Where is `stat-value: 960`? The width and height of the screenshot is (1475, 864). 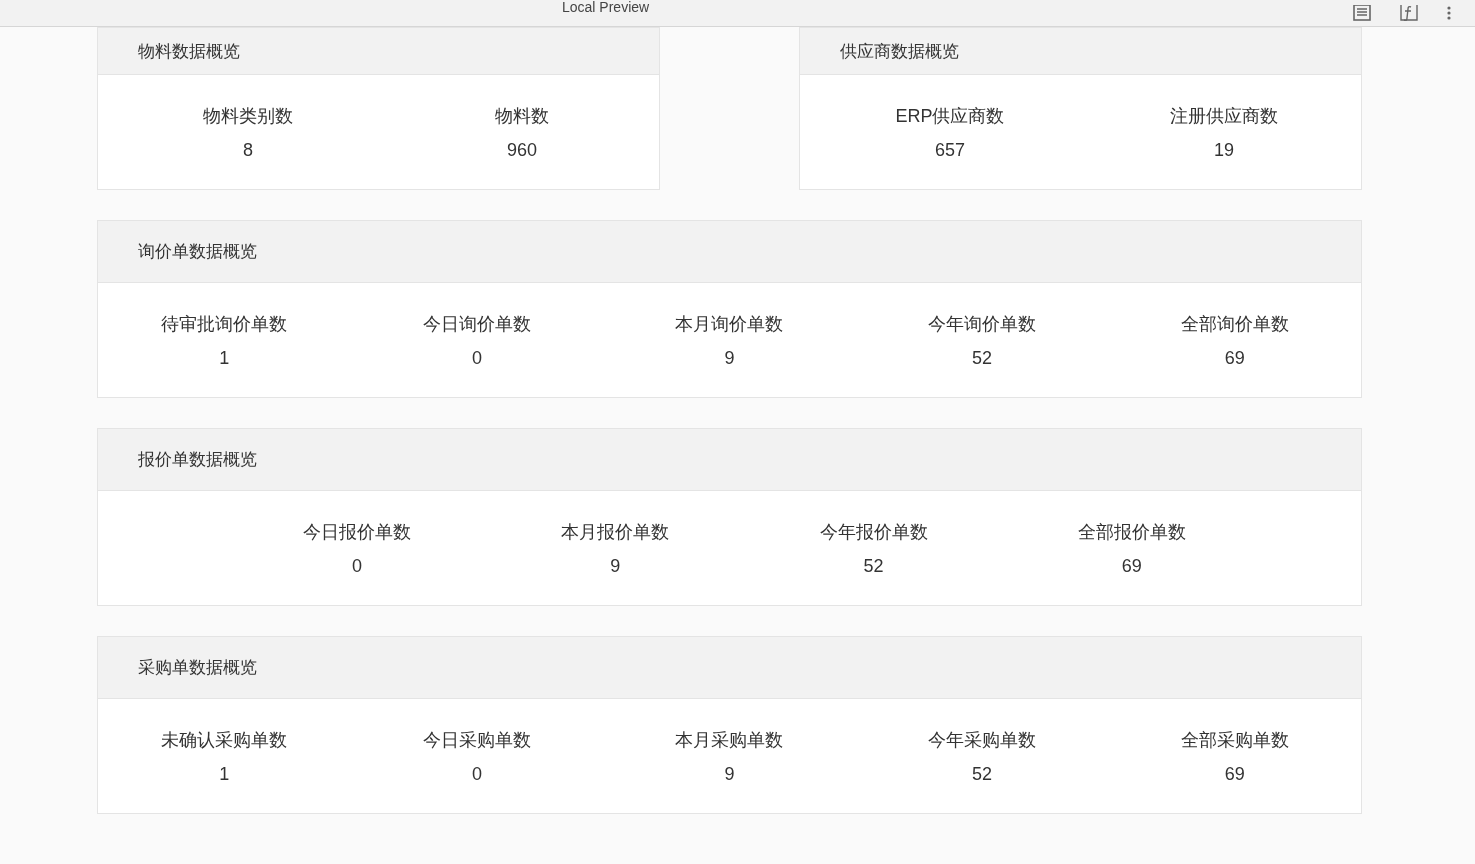
stat-value: 960 is located at coordinates (521, 150).